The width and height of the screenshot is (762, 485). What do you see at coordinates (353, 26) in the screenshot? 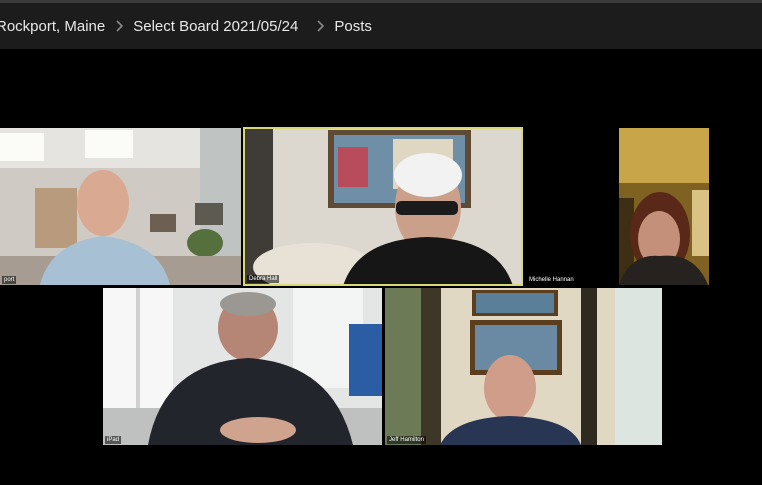
I see `breadcrumb-item-posts: Posts` at bounding box center [353, 26].